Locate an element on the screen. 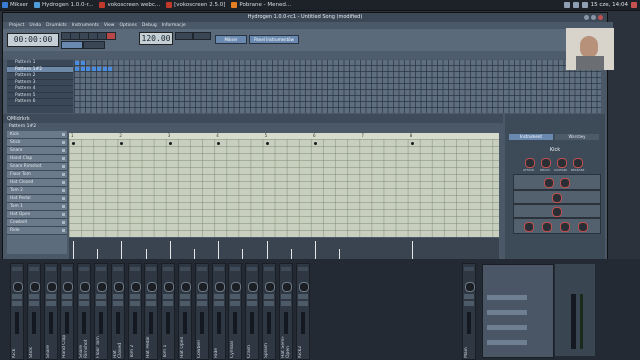 Image resolution: width=640 pixels, height=360 pixels. decay-knob is located at coordinates (546, 163).